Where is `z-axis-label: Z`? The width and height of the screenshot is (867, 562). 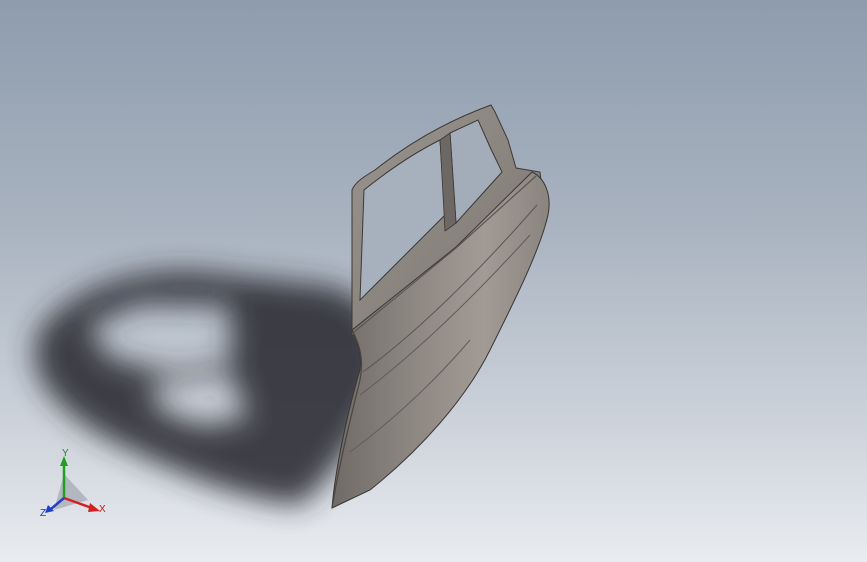 z-axis-label: Z is located at coordinates (43, 513).